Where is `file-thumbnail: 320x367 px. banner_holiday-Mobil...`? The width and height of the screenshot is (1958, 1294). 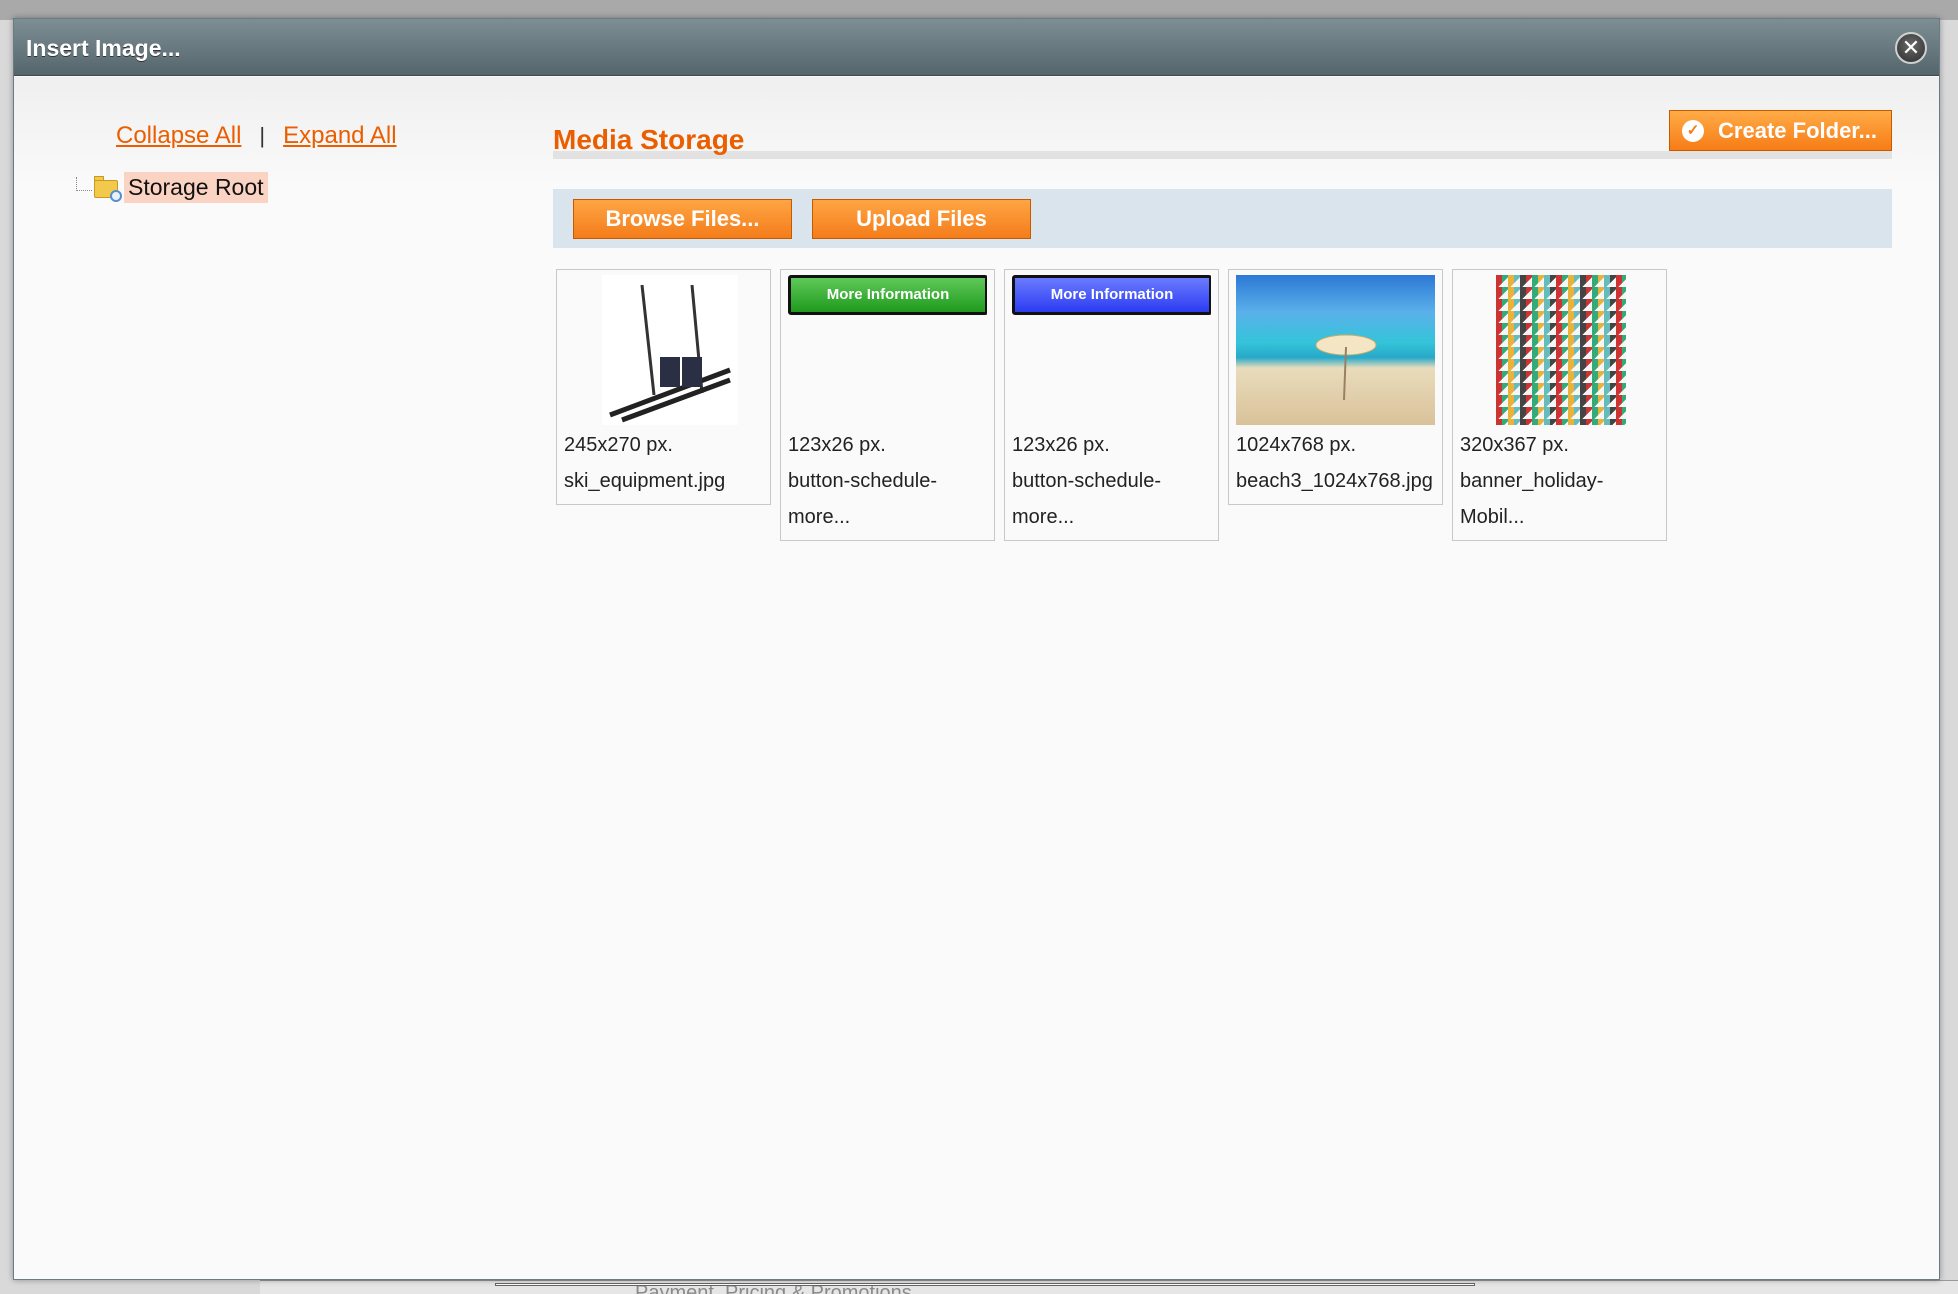
file-thumbnail: 320x367 px. banner_holiday-Mobil... is located at coordinates (1559, 405).